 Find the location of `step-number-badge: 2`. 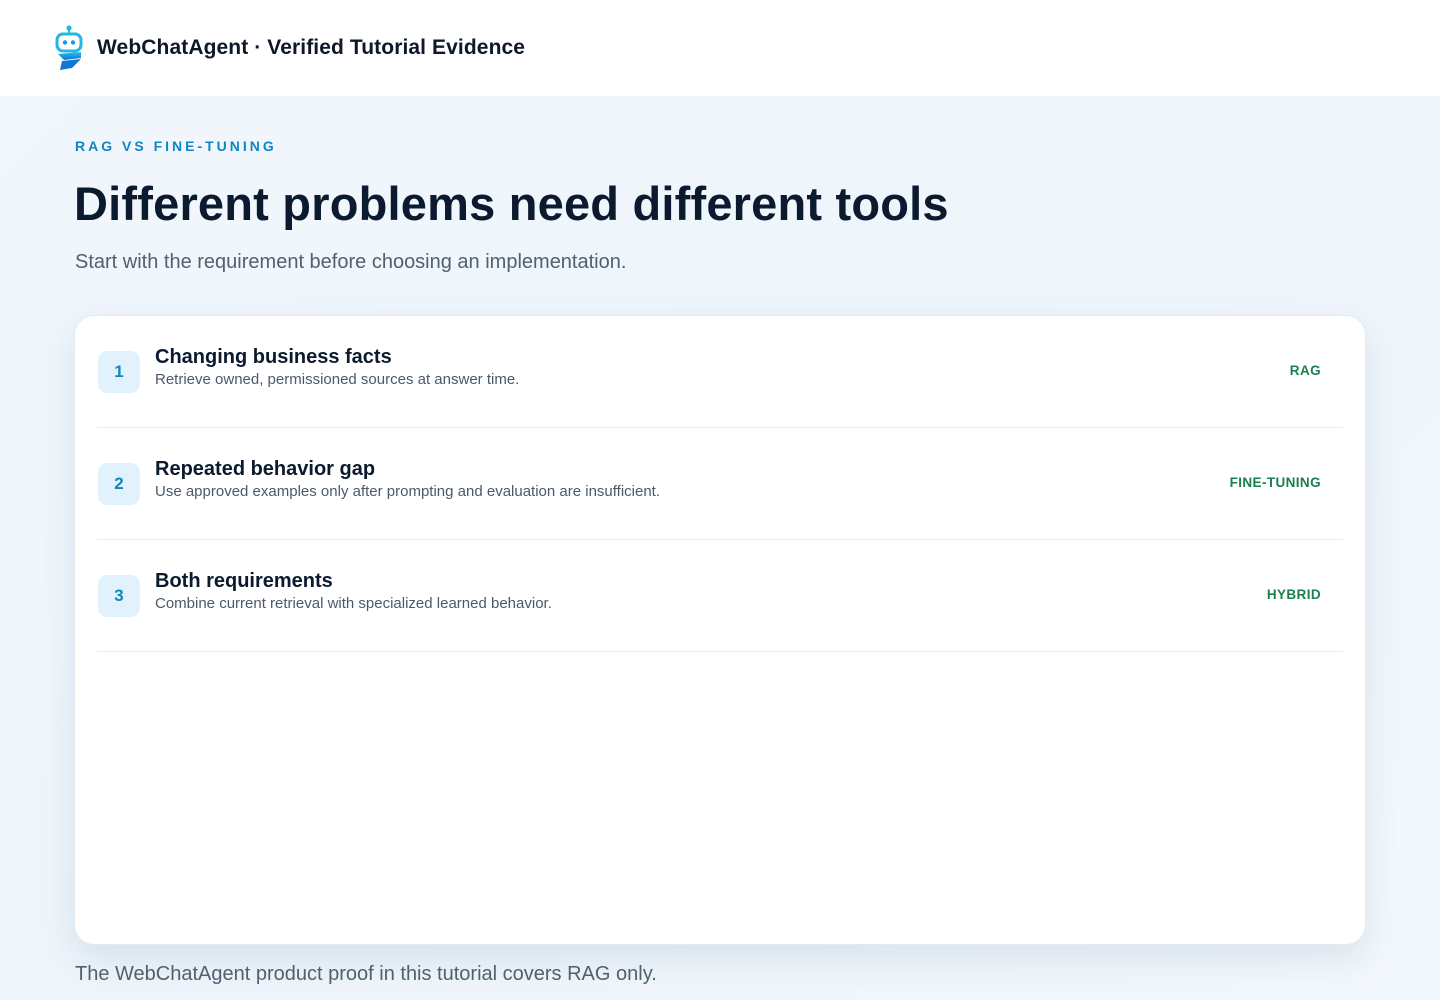

step-number-badge: 2 is located at coordinates (119, 484).